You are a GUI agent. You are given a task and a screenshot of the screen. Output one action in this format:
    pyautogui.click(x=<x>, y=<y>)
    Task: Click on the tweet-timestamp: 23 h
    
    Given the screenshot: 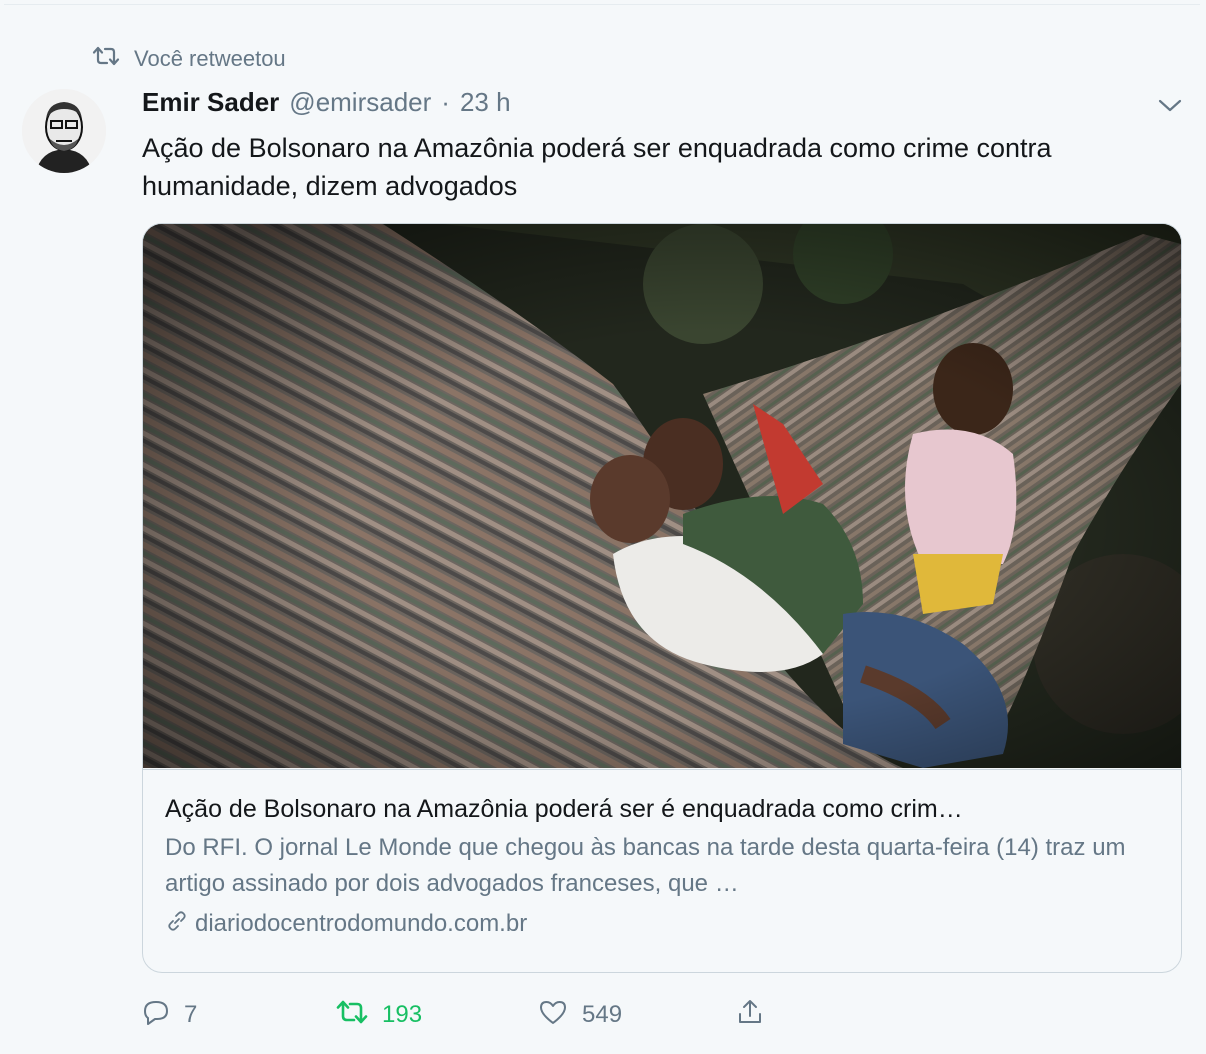 What is the action you would take?
    pyautogui.click(x=485, y=102)
    